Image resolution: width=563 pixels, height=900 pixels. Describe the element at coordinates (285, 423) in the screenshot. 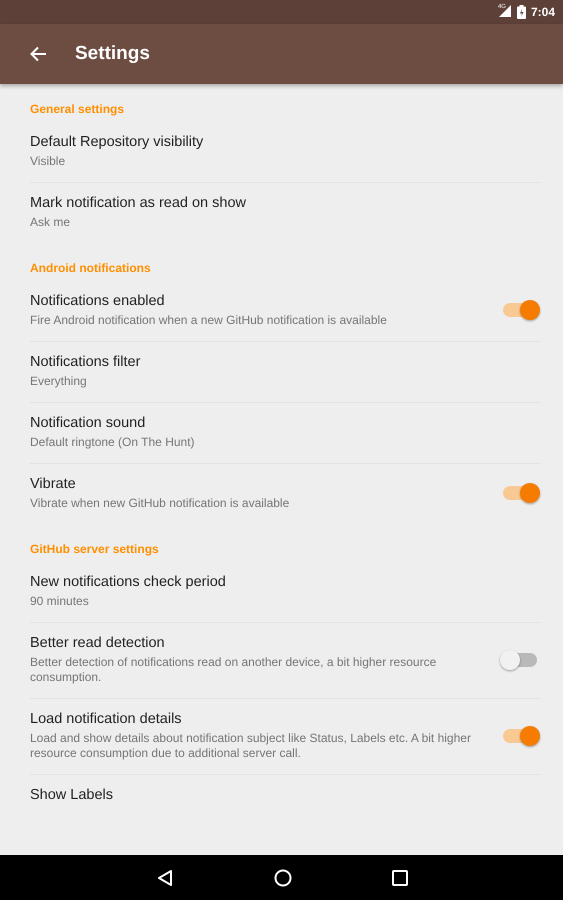

I see `setting-title: Notification sound` at that location.